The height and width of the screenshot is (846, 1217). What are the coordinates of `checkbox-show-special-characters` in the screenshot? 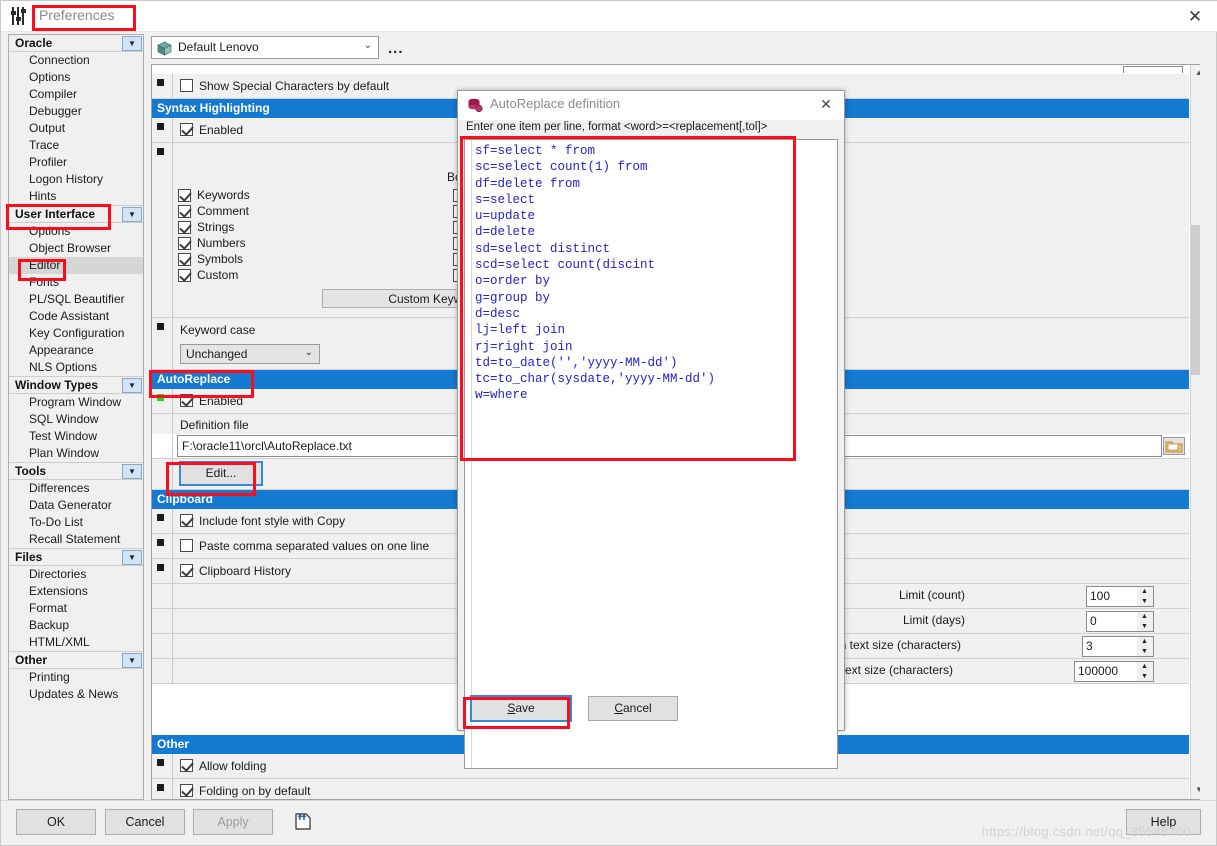 It's located at (186, 85).